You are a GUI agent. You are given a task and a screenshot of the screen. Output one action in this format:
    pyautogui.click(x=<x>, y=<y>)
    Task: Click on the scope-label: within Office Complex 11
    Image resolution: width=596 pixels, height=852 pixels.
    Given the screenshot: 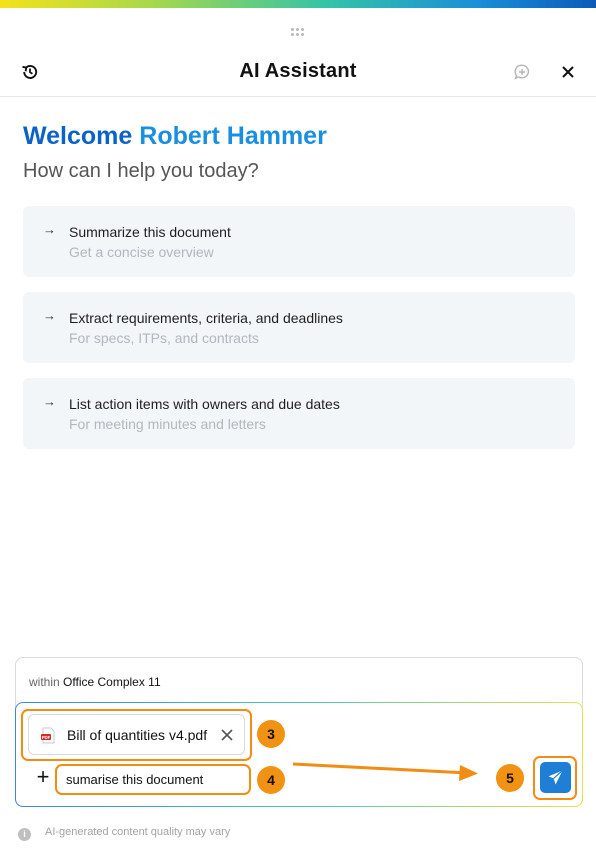 What is the action you would take?
    pyautogui.click(x=95, y=682)
    